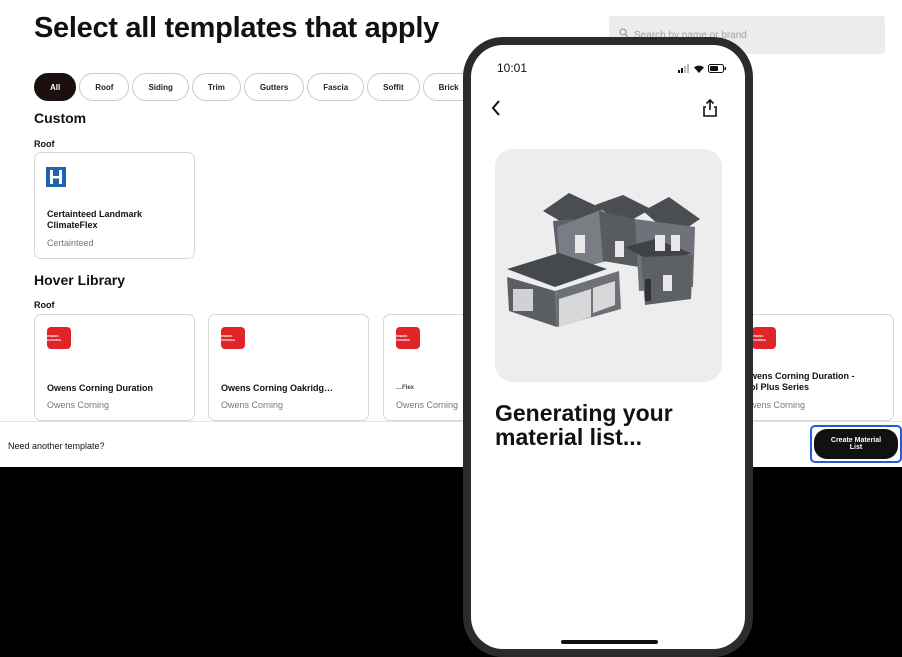  What do you see at coordinates (160, 87) in the screenshot?
I see `filter-chip-siding: Siding` at bounding box center [160, 87].